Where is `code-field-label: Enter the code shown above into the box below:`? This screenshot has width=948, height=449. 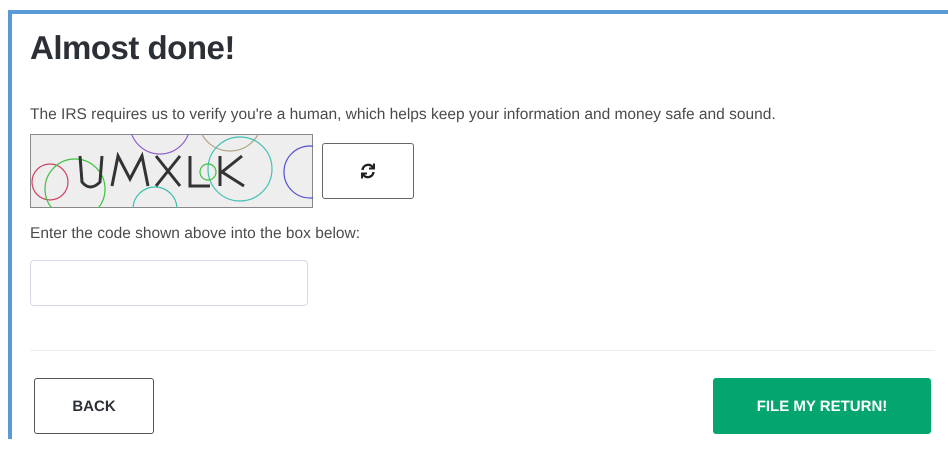
code-field-label: Enter the code shown above into the box below: is located at coordinates (196, 234).